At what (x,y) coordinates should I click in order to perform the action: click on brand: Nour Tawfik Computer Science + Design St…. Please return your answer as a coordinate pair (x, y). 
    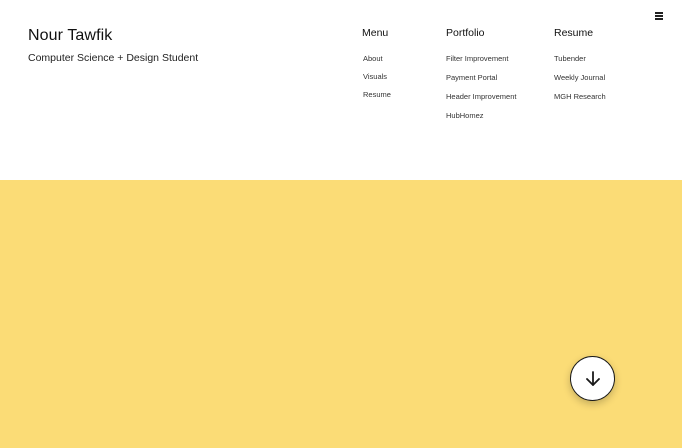
    Looking at the image, I should click on (113, 45).